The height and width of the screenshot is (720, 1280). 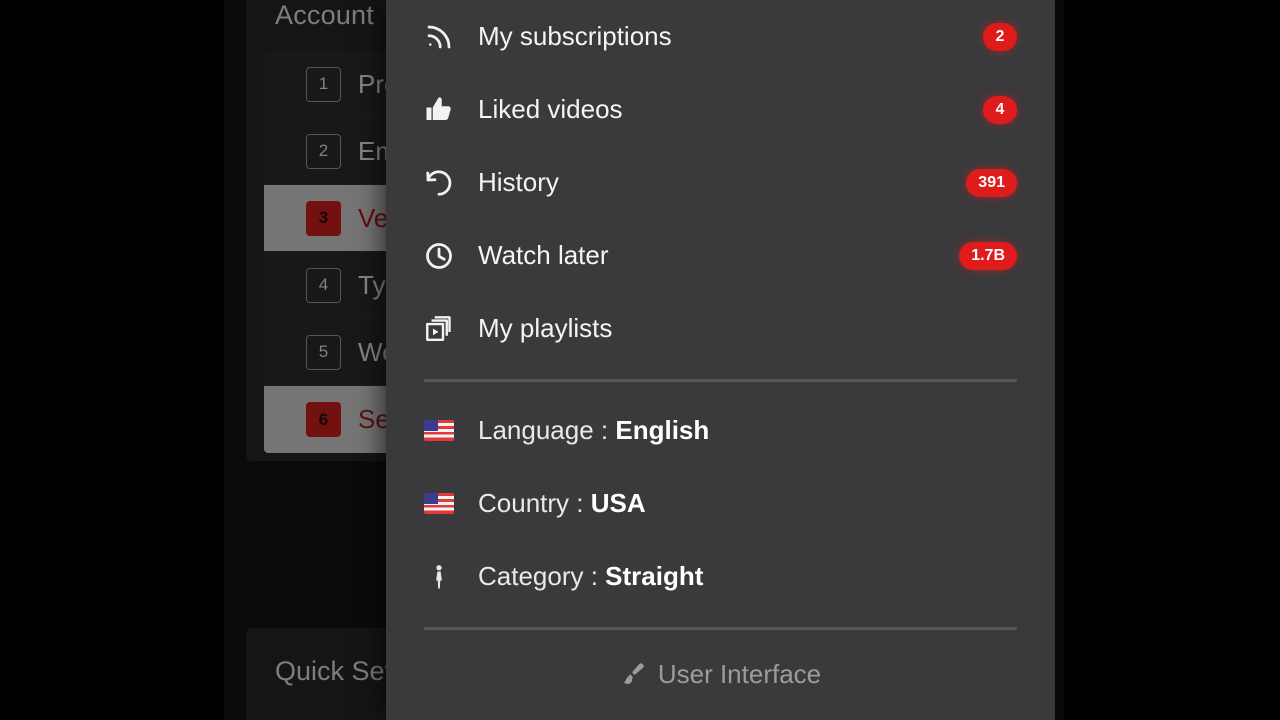 I want to click on menu-item-badge: 1.7B, so click(x=988, y=255).